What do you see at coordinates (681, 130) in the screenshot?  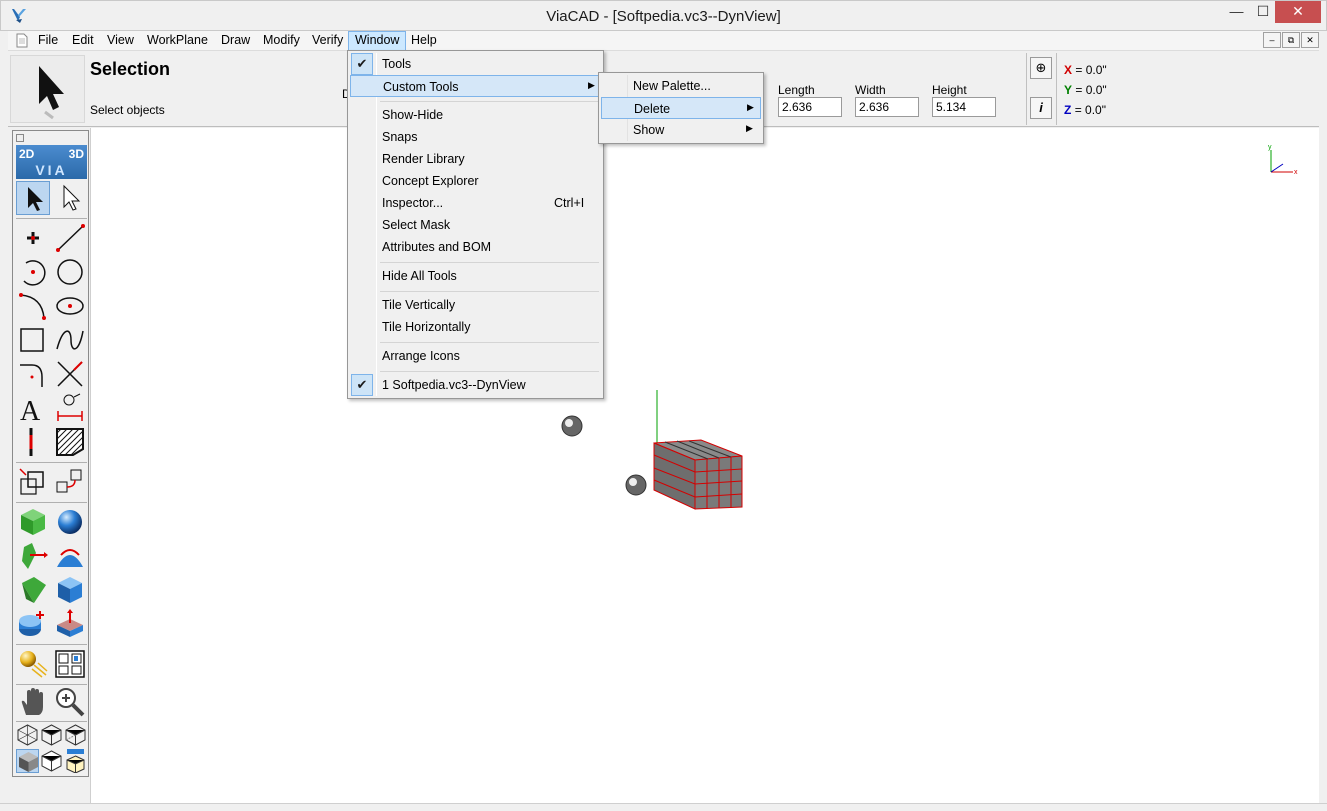 I see `submenu-item-show: Show ▶` at bounding box center [681, 130].